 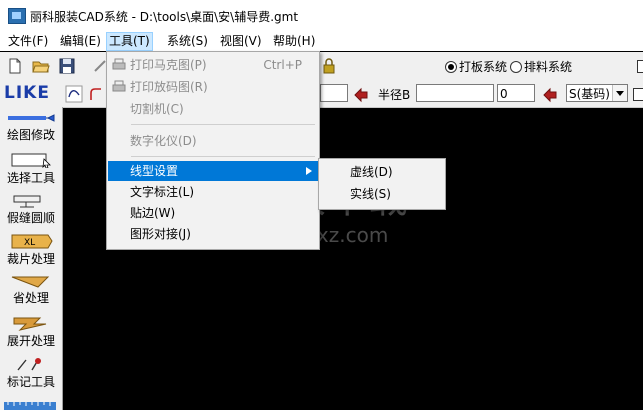 I want to click on like-logo: LIKE, so click(x=27, y=93).